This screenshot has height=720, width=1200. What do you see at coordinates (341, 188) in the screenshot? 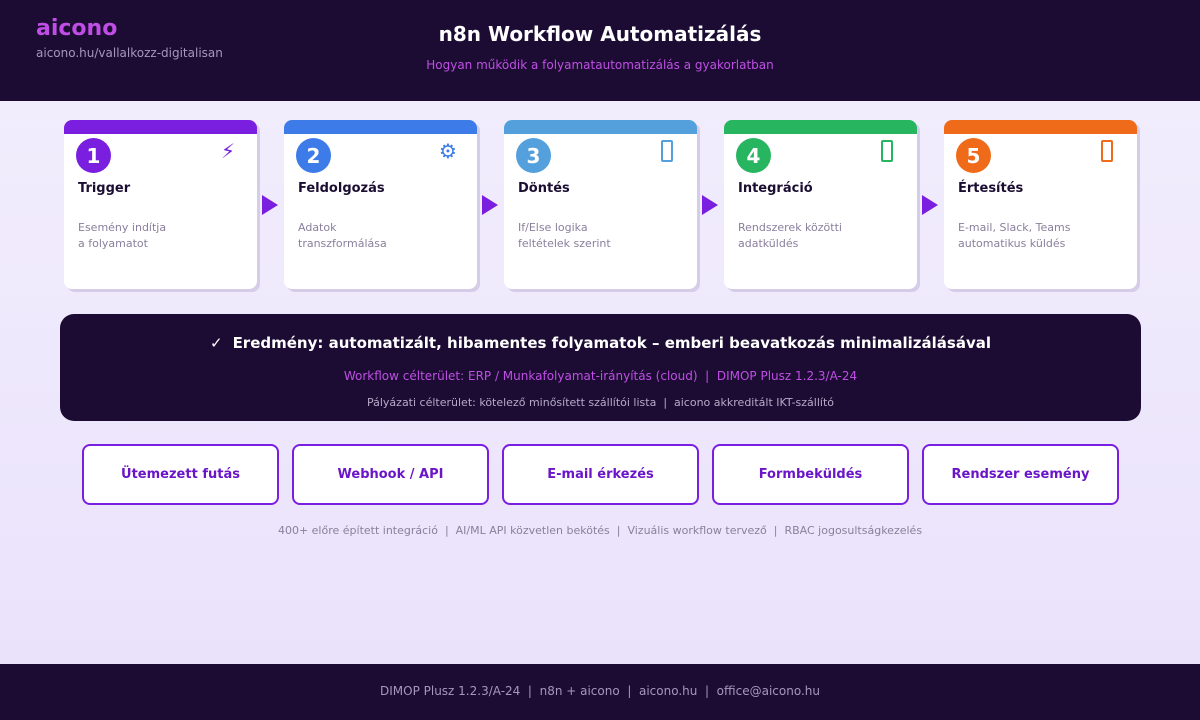
I see `step-title: Feldolgozás` at bounding box center [341, 188].